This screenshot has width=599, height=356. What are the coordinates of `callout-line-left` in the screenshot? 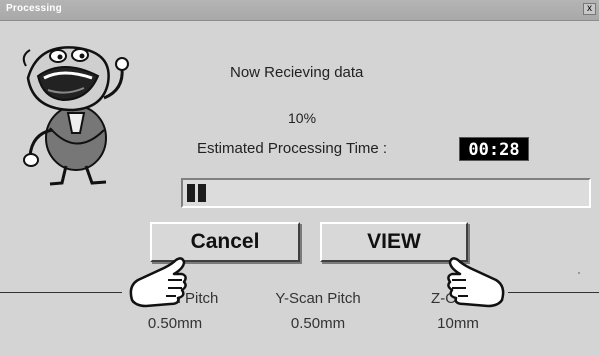 It's located at (61, 292).